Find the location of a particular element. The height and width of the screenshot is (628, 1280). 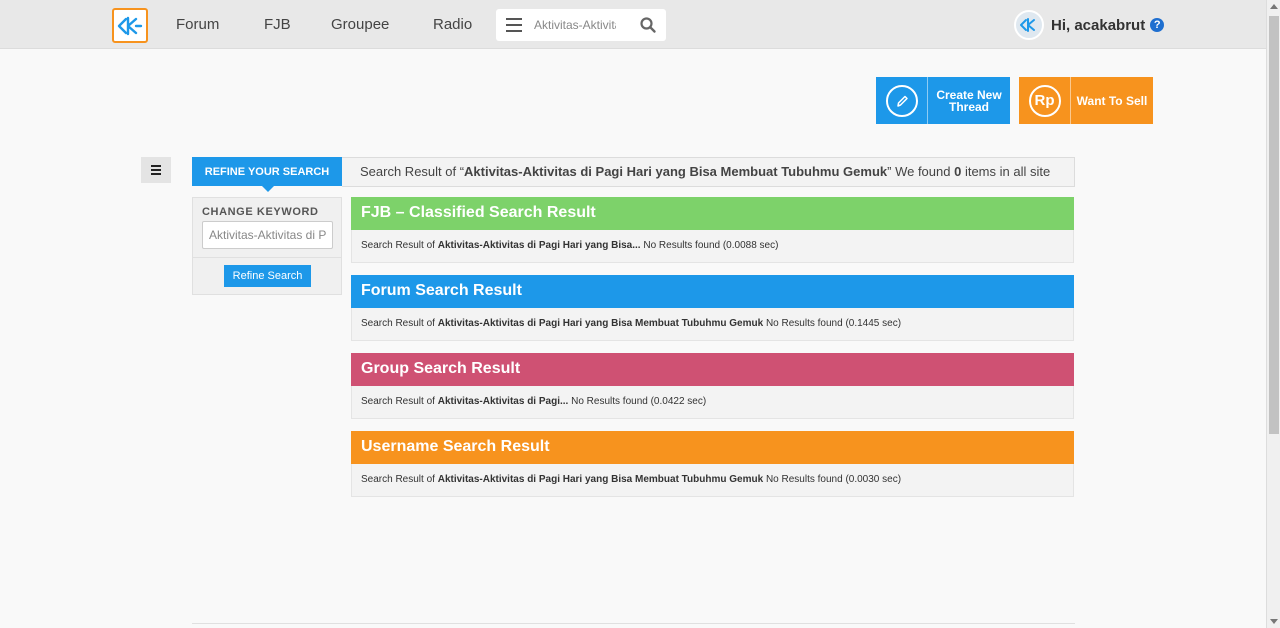

top-navbar: Forum FJB Groupee Radio Hi, acakabrut ? is located at coordinates (633, 24).